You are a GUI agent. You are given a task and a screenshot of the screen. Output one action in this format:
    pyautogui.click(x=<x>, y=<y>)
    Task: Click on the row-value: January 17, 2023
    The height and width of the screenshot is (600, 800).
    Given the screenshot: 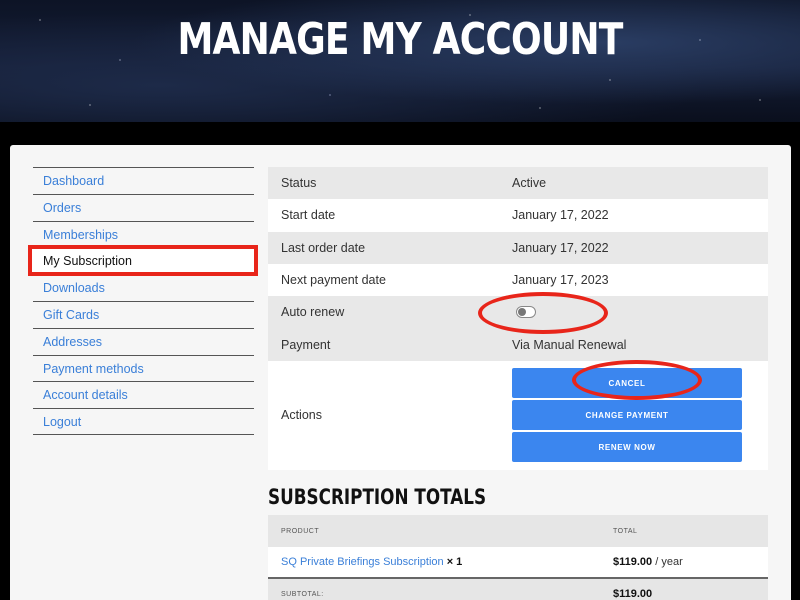 What is the action you would take?
    pyautogui.click(x=560, y=280)
    